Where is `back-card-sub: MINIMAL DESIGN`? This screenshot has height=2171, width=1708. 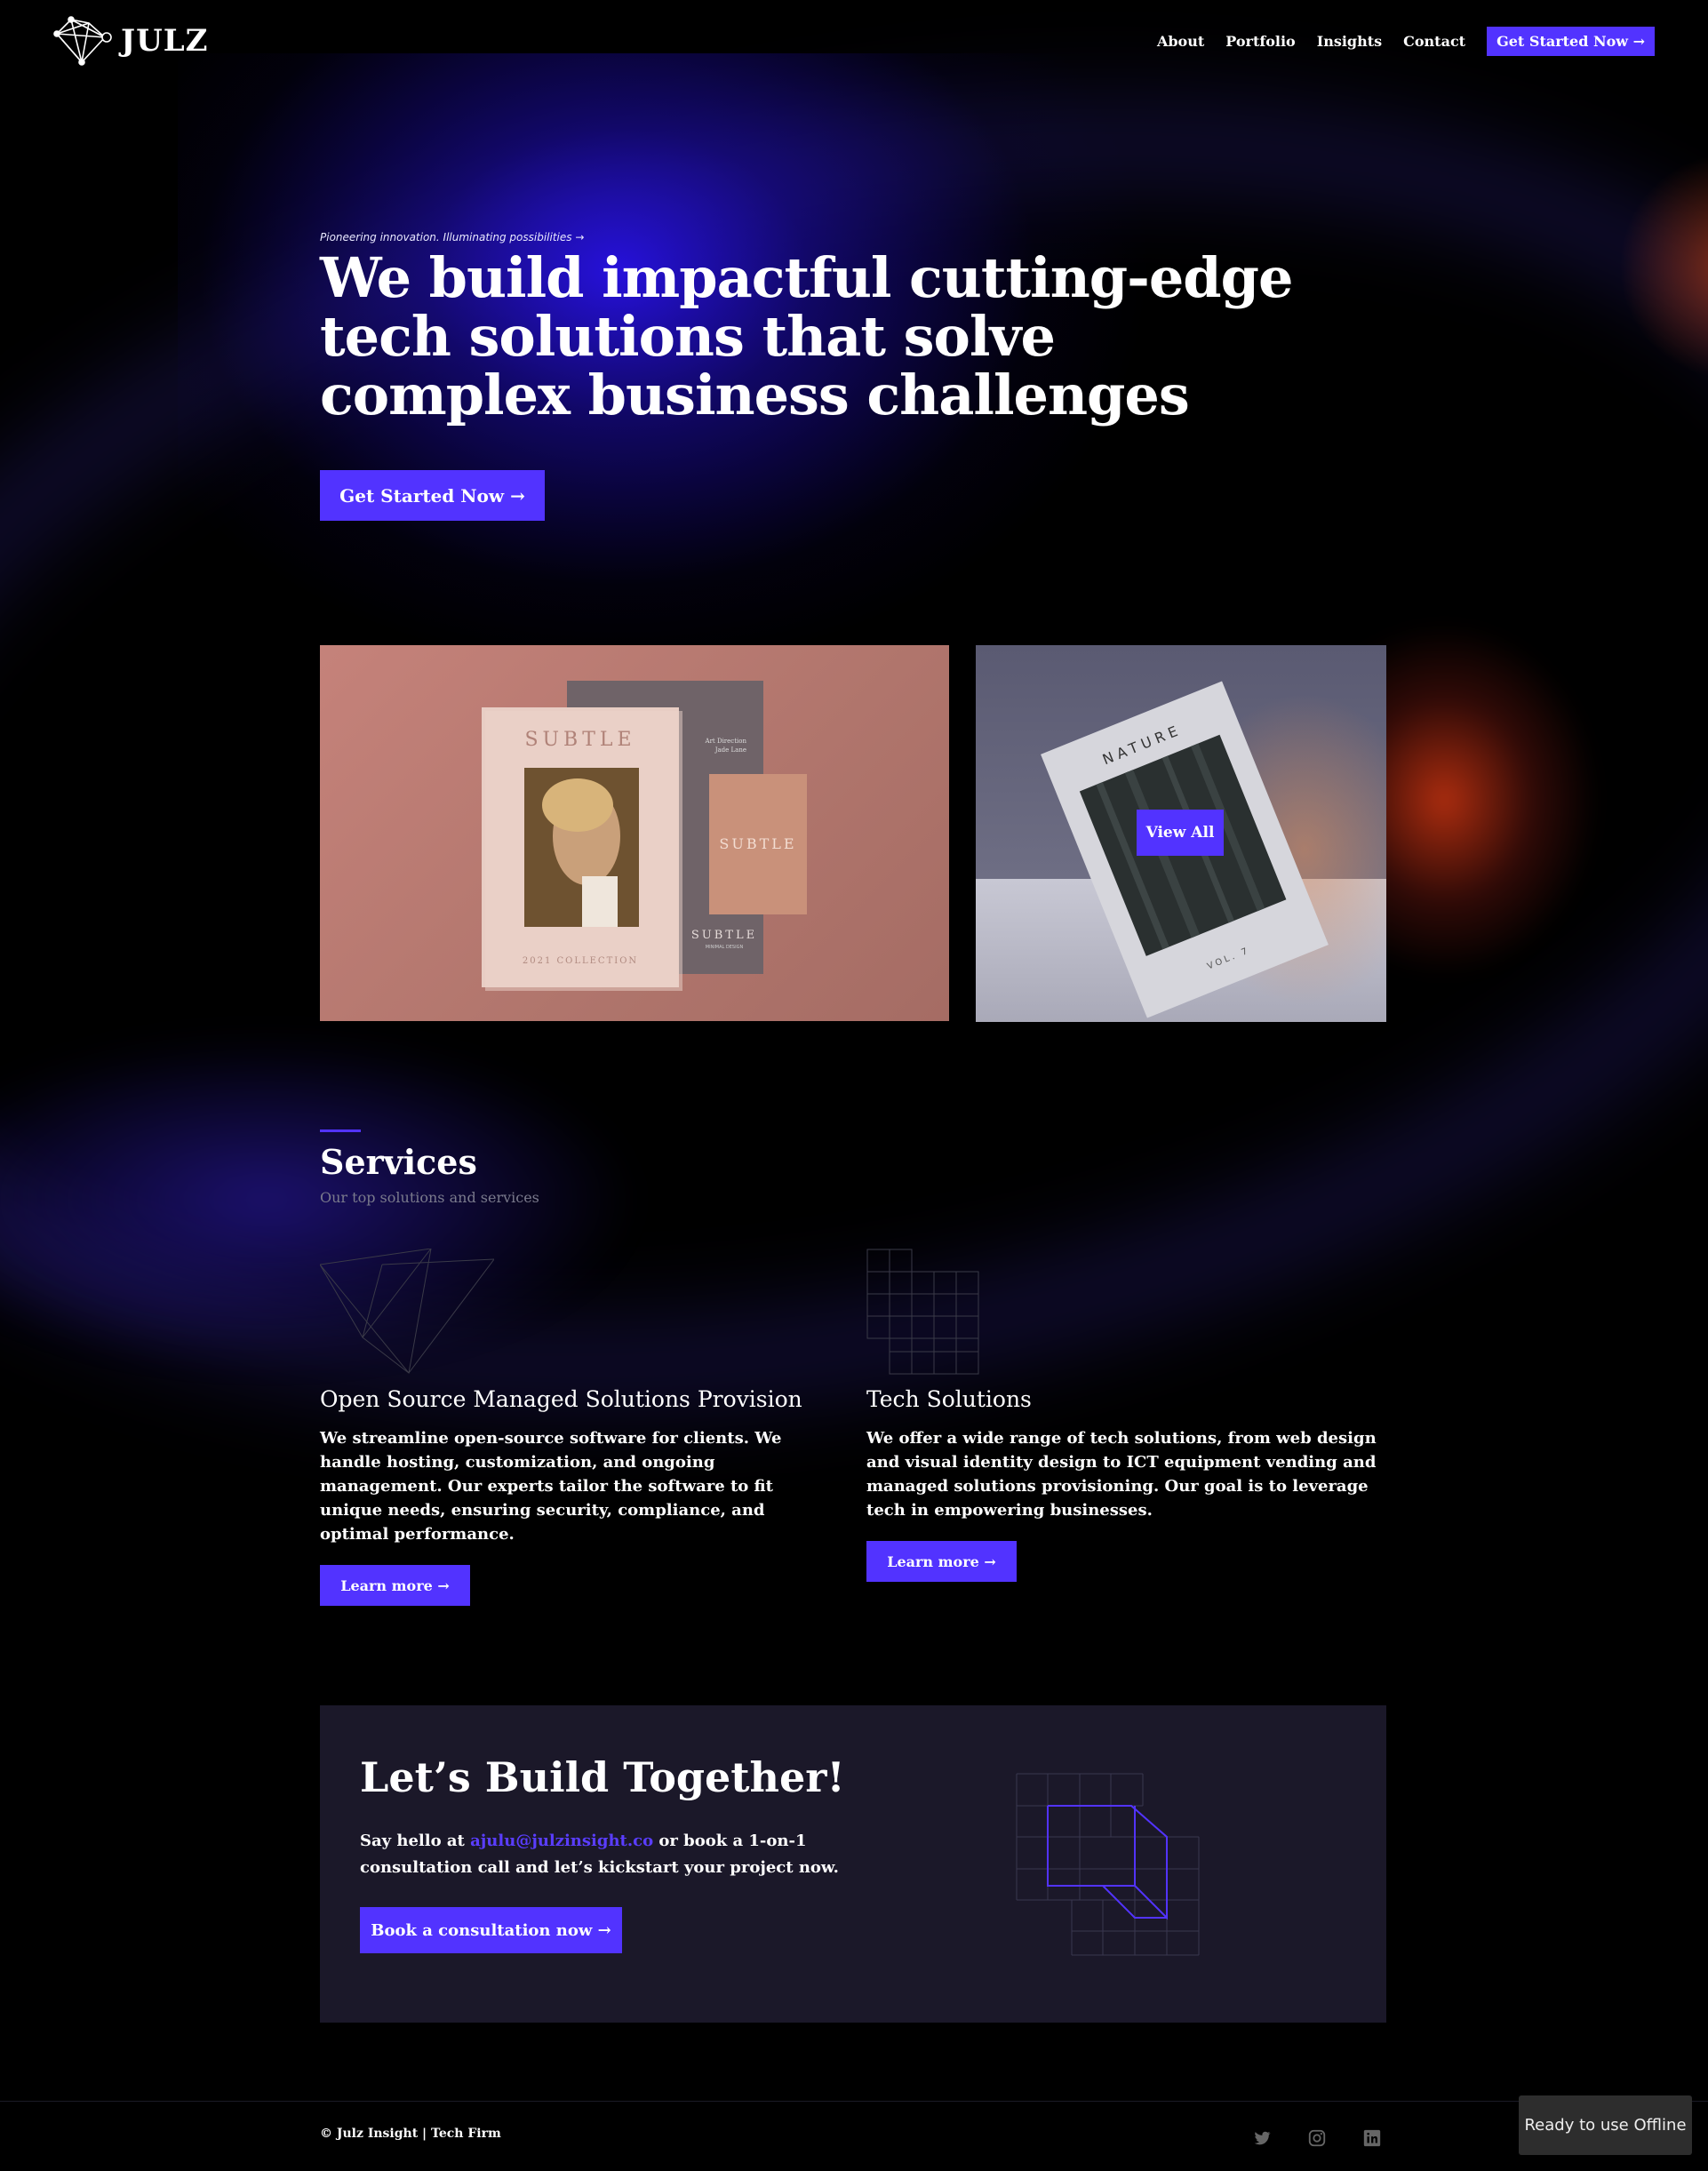 back-card-sub: MINIMAL DESIGN is located at coordinates (725, 947).